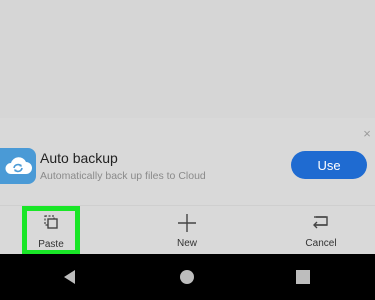  What do you see at coordinates (186, 243) in the screenshot?
I see `new-label: New` at bounding box center [186, 243].